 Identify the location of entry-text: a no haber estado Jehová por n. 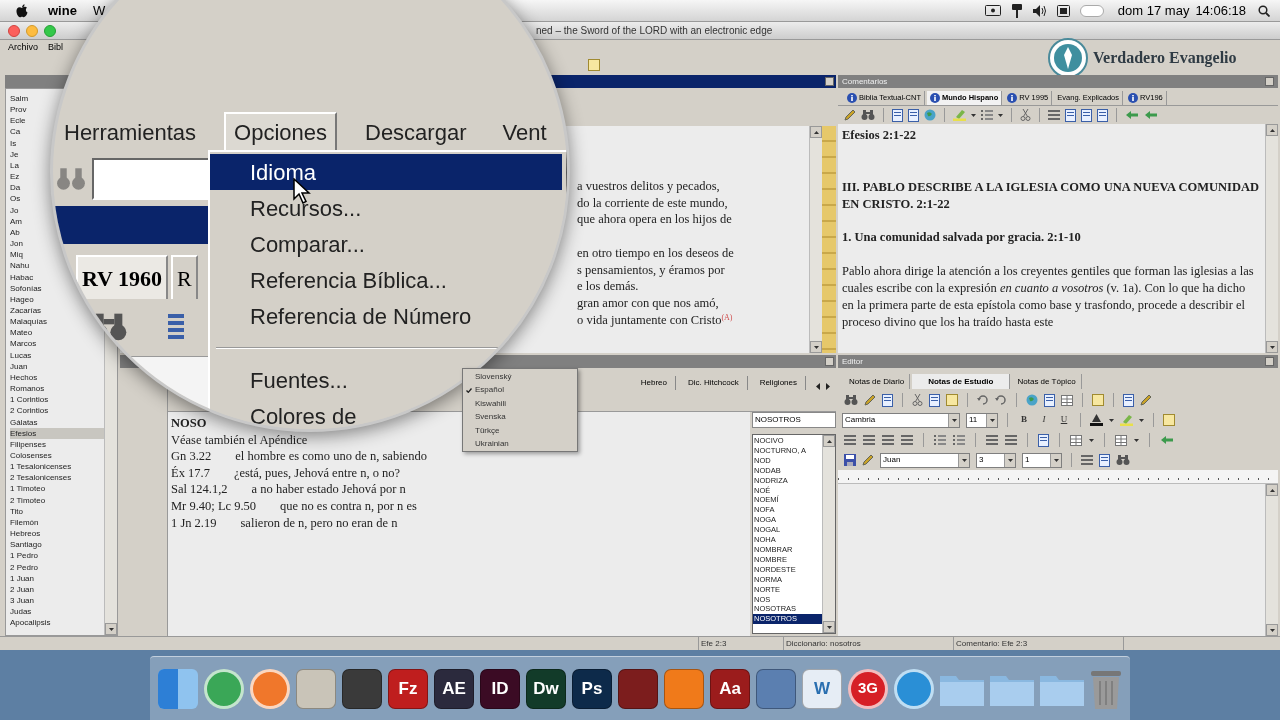
(328, 489).